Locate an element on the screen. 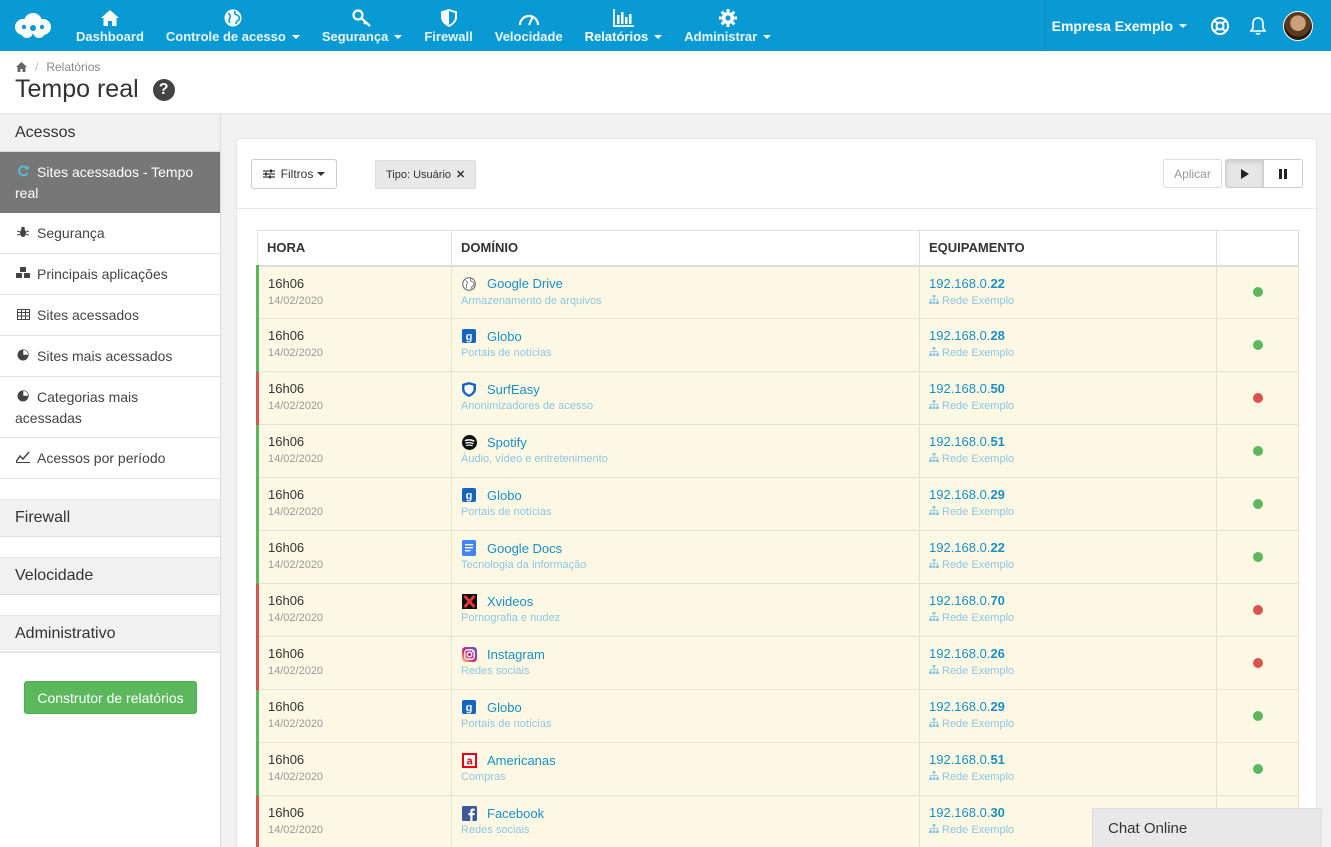 This screenshot has width=1331, height=847. cell-device: 192.168.0.26 Rede Exemplo is located at coordinates (1068, 663).